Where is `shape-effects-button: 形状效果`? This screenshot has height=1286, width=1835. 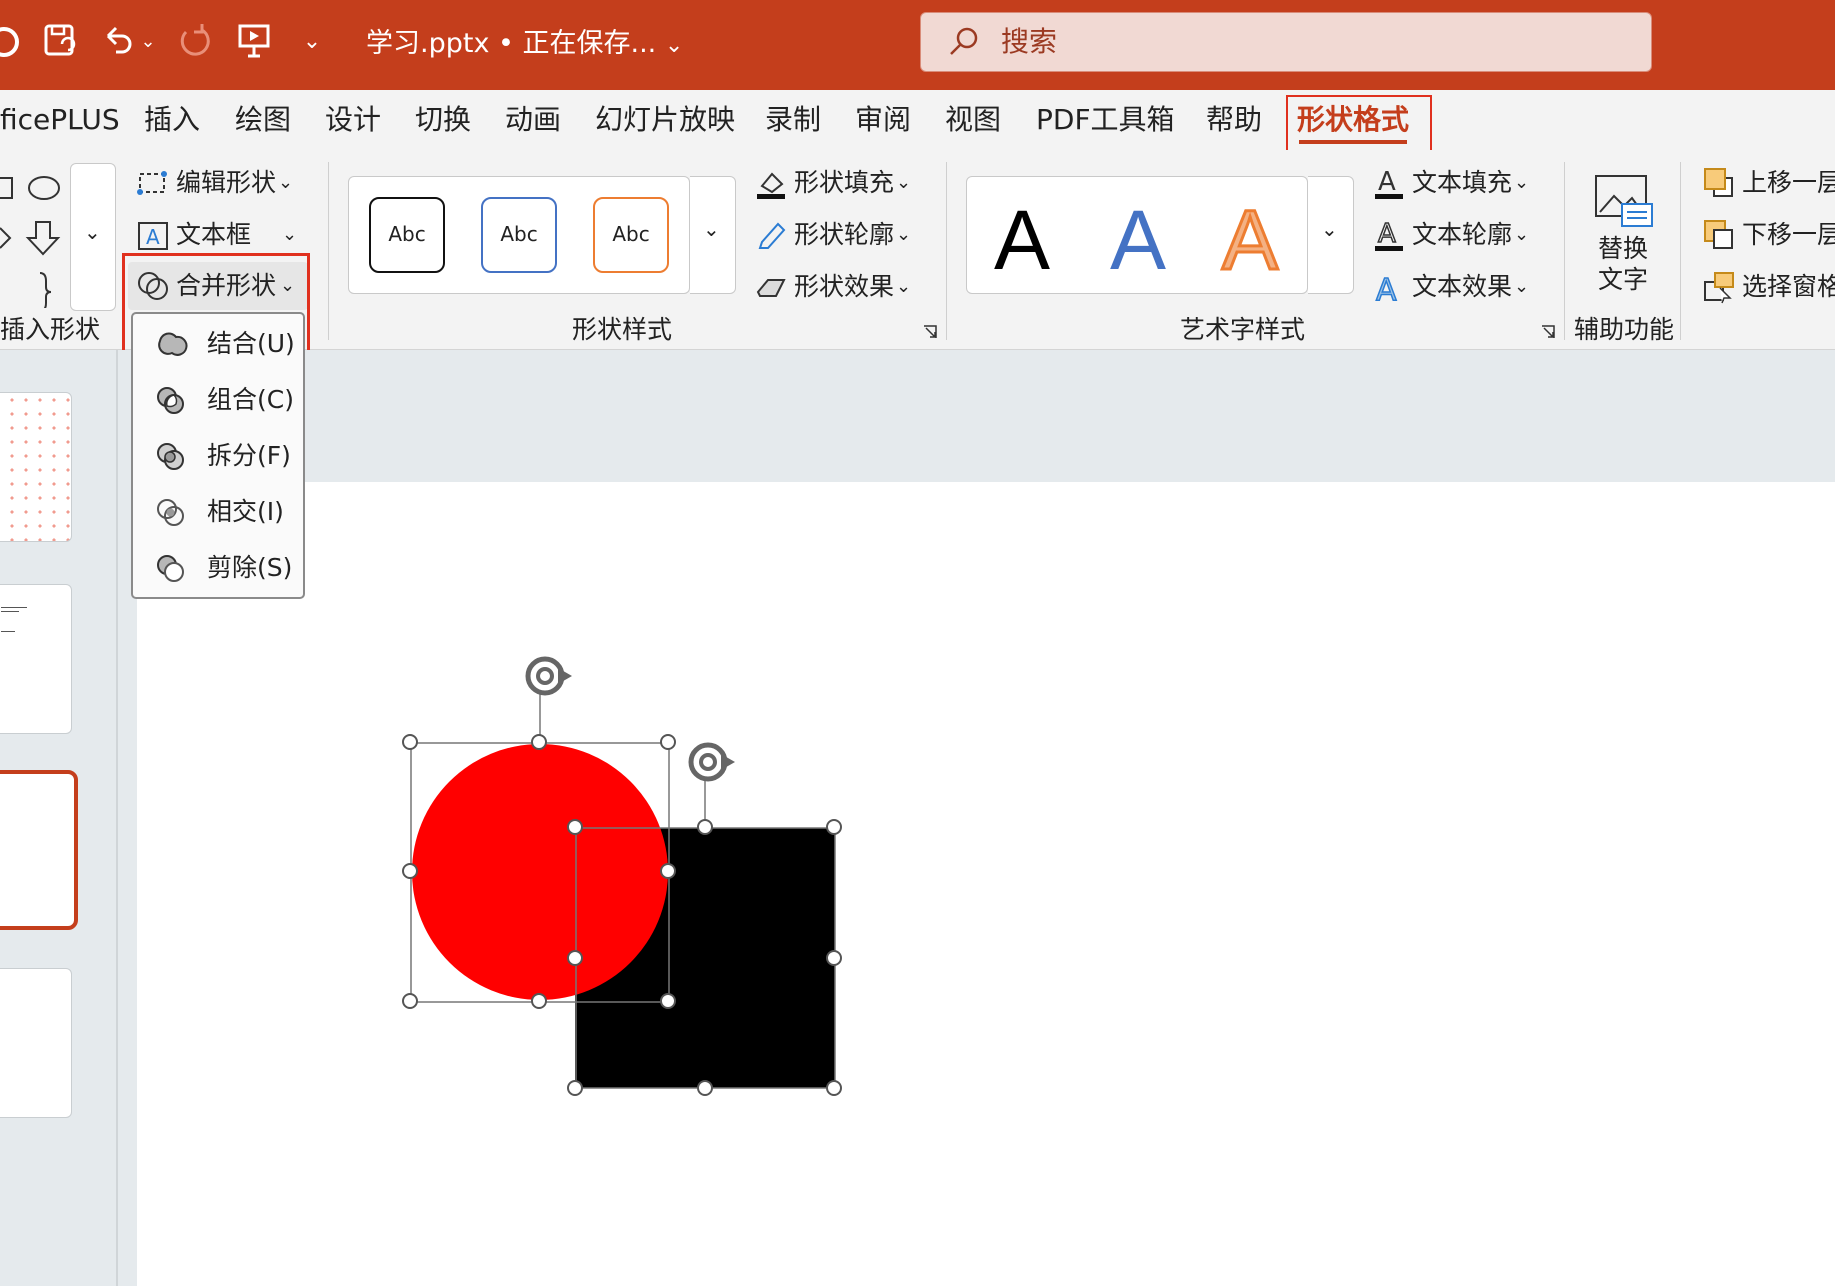
shape-effects-button: 形状效果 is located at coordinates (844, 287).